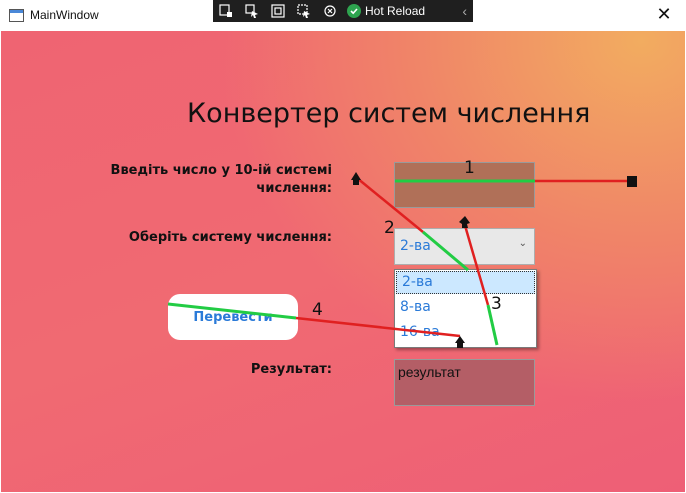 The image size is (686, 493). I want to click on base-dropdown-list: 2-ва 8-ва 16-ва, so click(465, 308).